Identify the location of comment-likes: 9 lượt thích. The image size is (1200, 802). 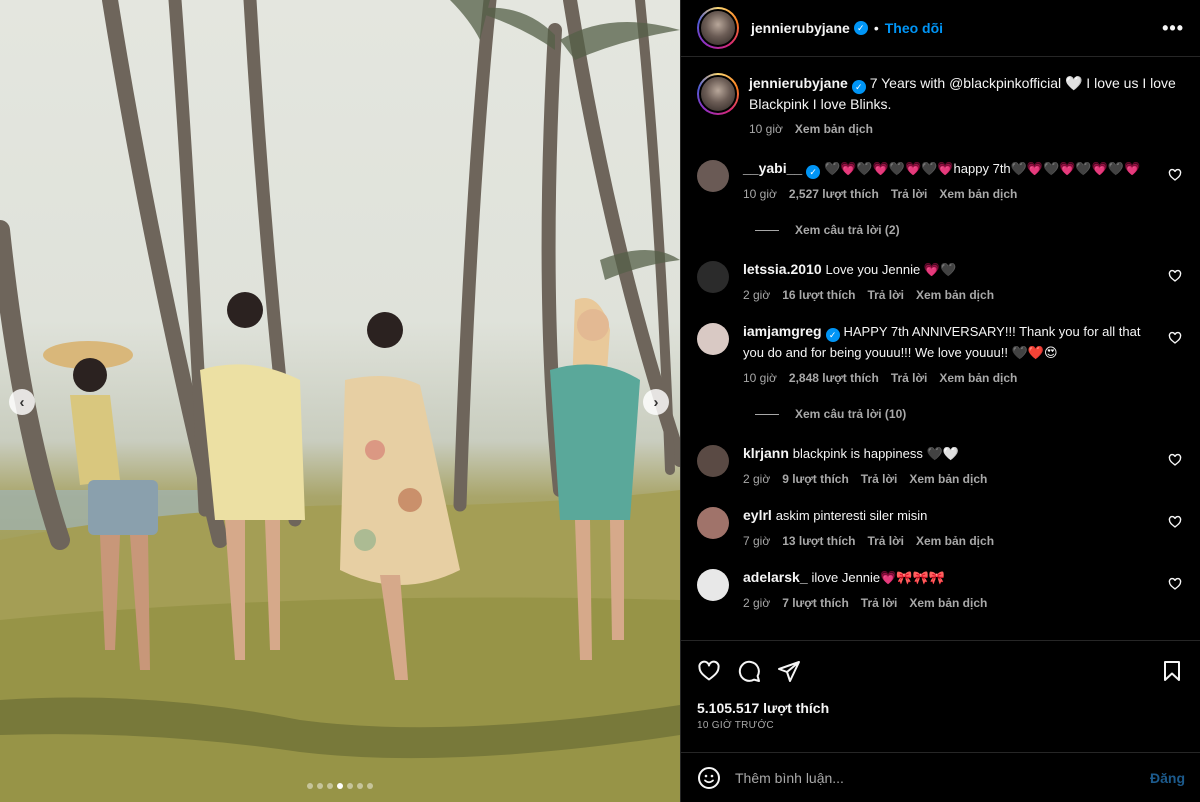
(815, 479).